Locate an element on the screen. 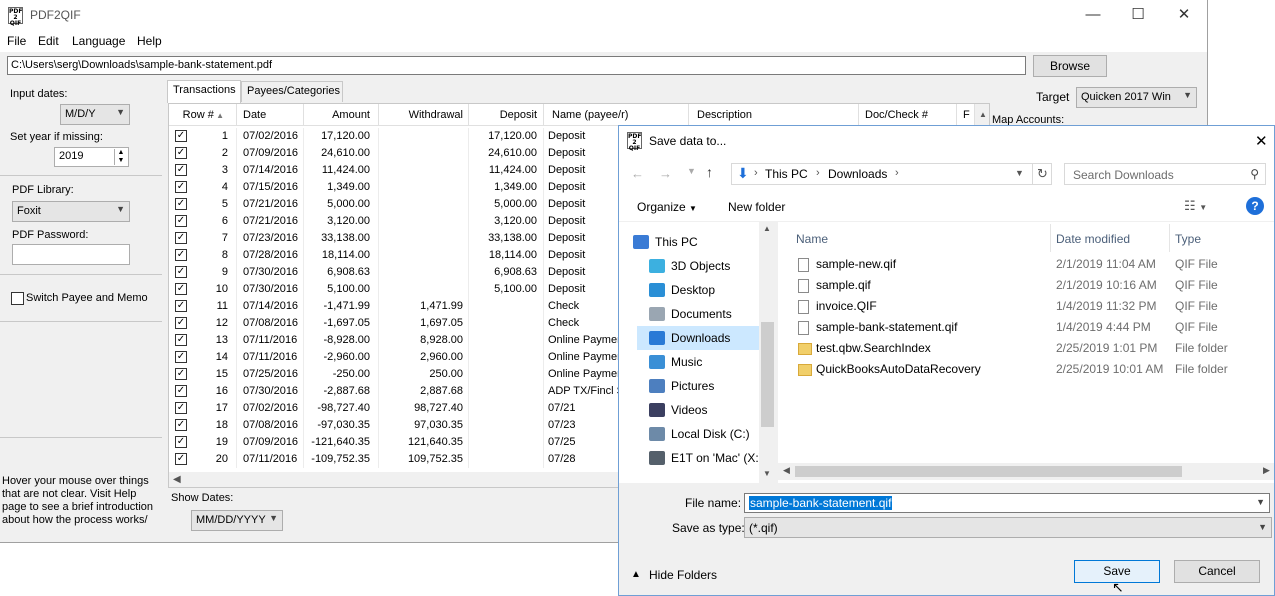 The width and height of the screenshot is (1275, 596). forward-arrow-icon: → is located at coordinates (665, 173).